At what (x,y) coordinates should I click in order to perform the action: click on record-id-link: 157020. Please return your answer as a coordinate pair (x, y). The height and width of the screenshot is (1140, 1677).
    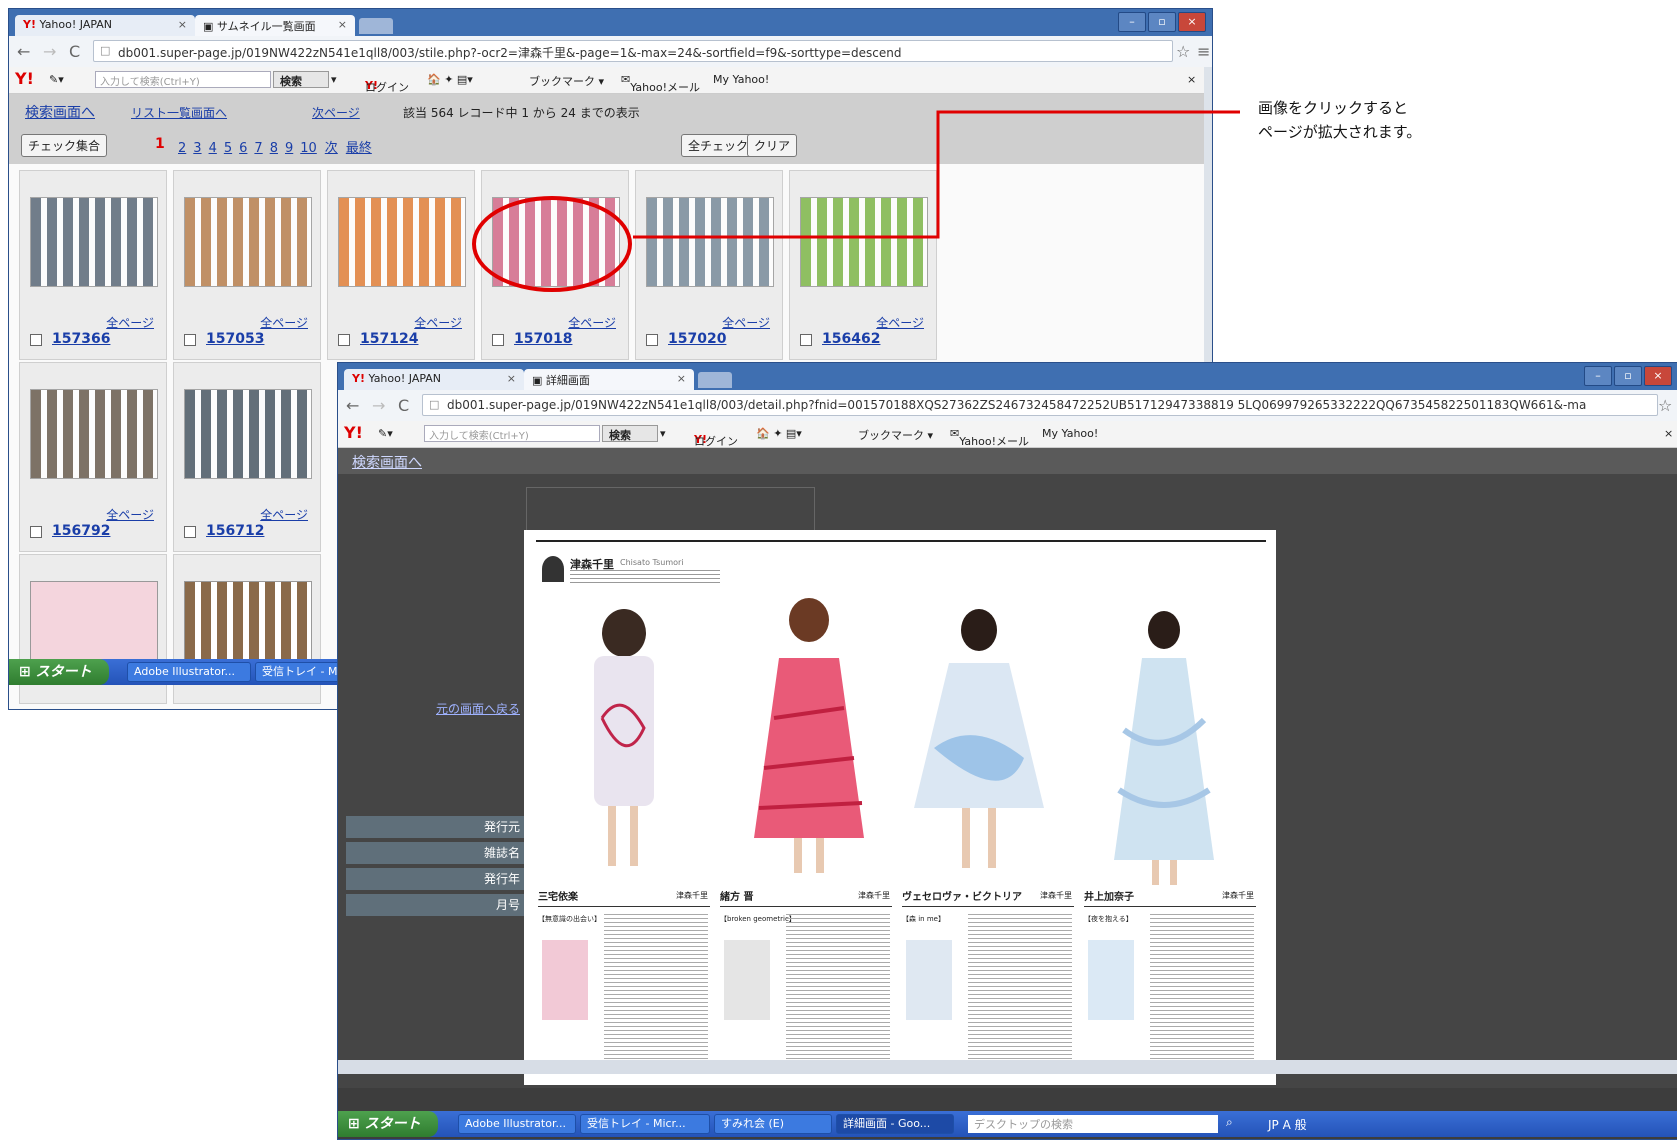
    Looking at the image, I should click on (697, 339).